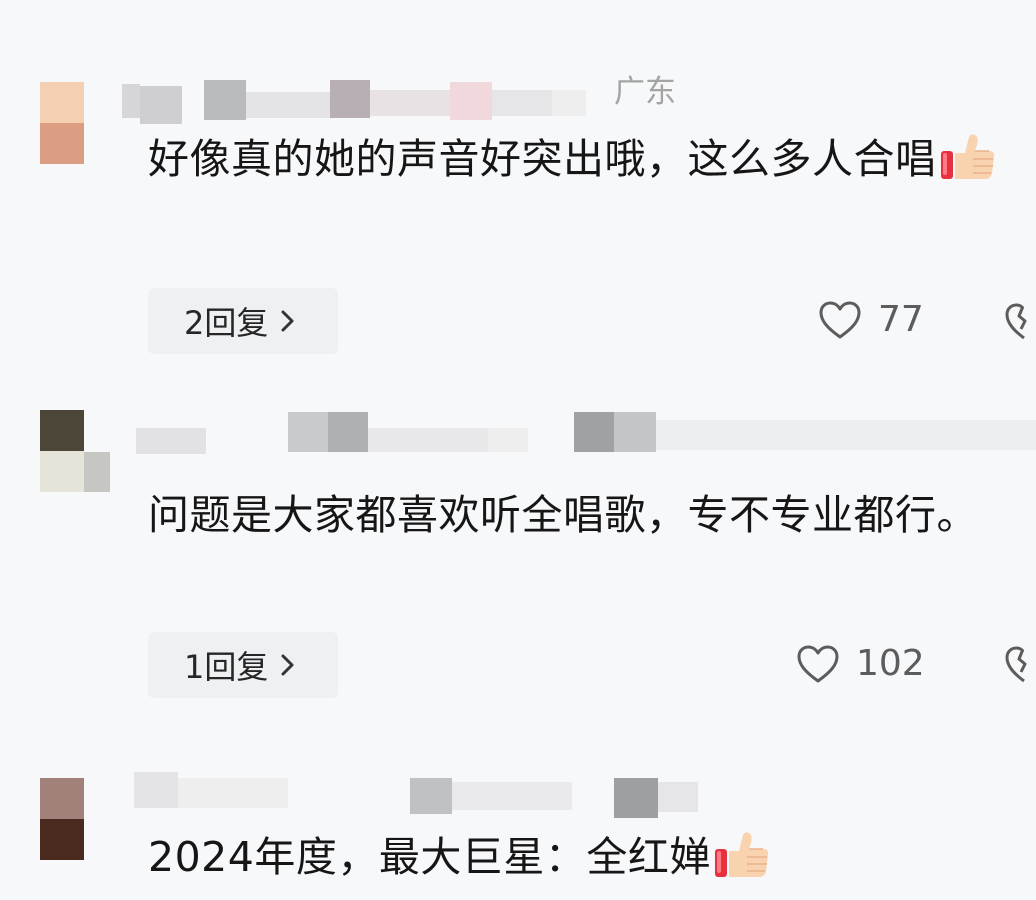 The height and width of the screenshot is (900, 1036). I want to click on view-replies-button: 1回复, so click(243, 665).